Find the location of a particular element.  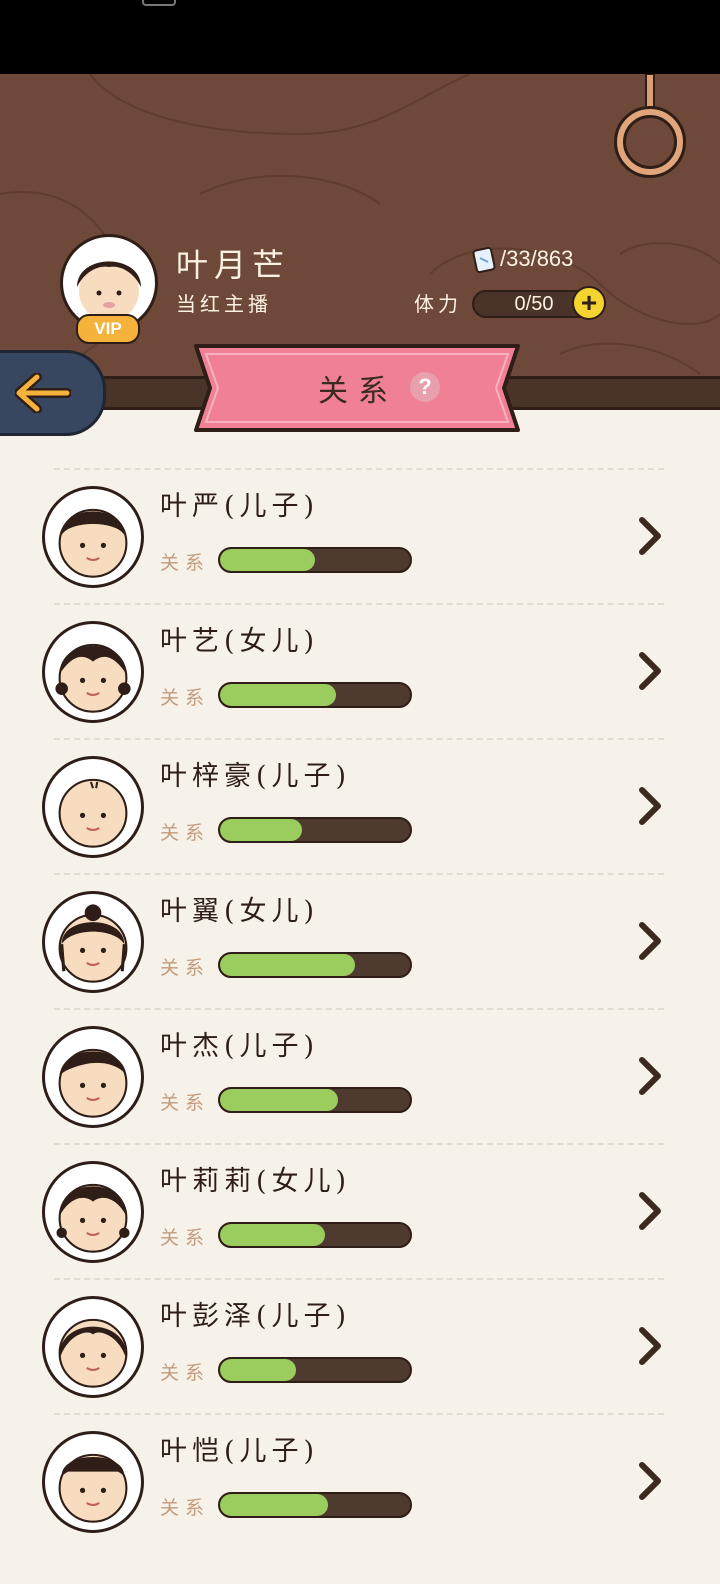

child-name: 叶杰(儿子) is located at coordinates (240, 1046).